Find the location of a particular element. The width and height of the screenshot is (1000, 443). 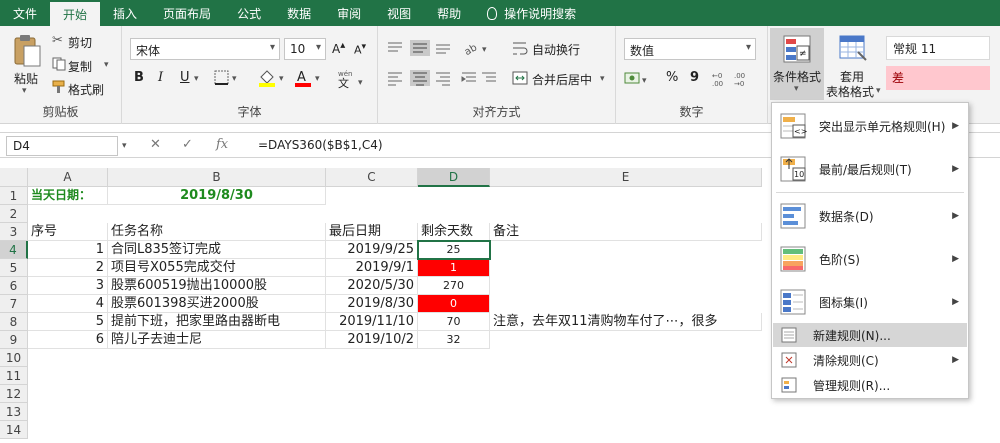

cell-d6: 270 is located at coordinates (454, 286).